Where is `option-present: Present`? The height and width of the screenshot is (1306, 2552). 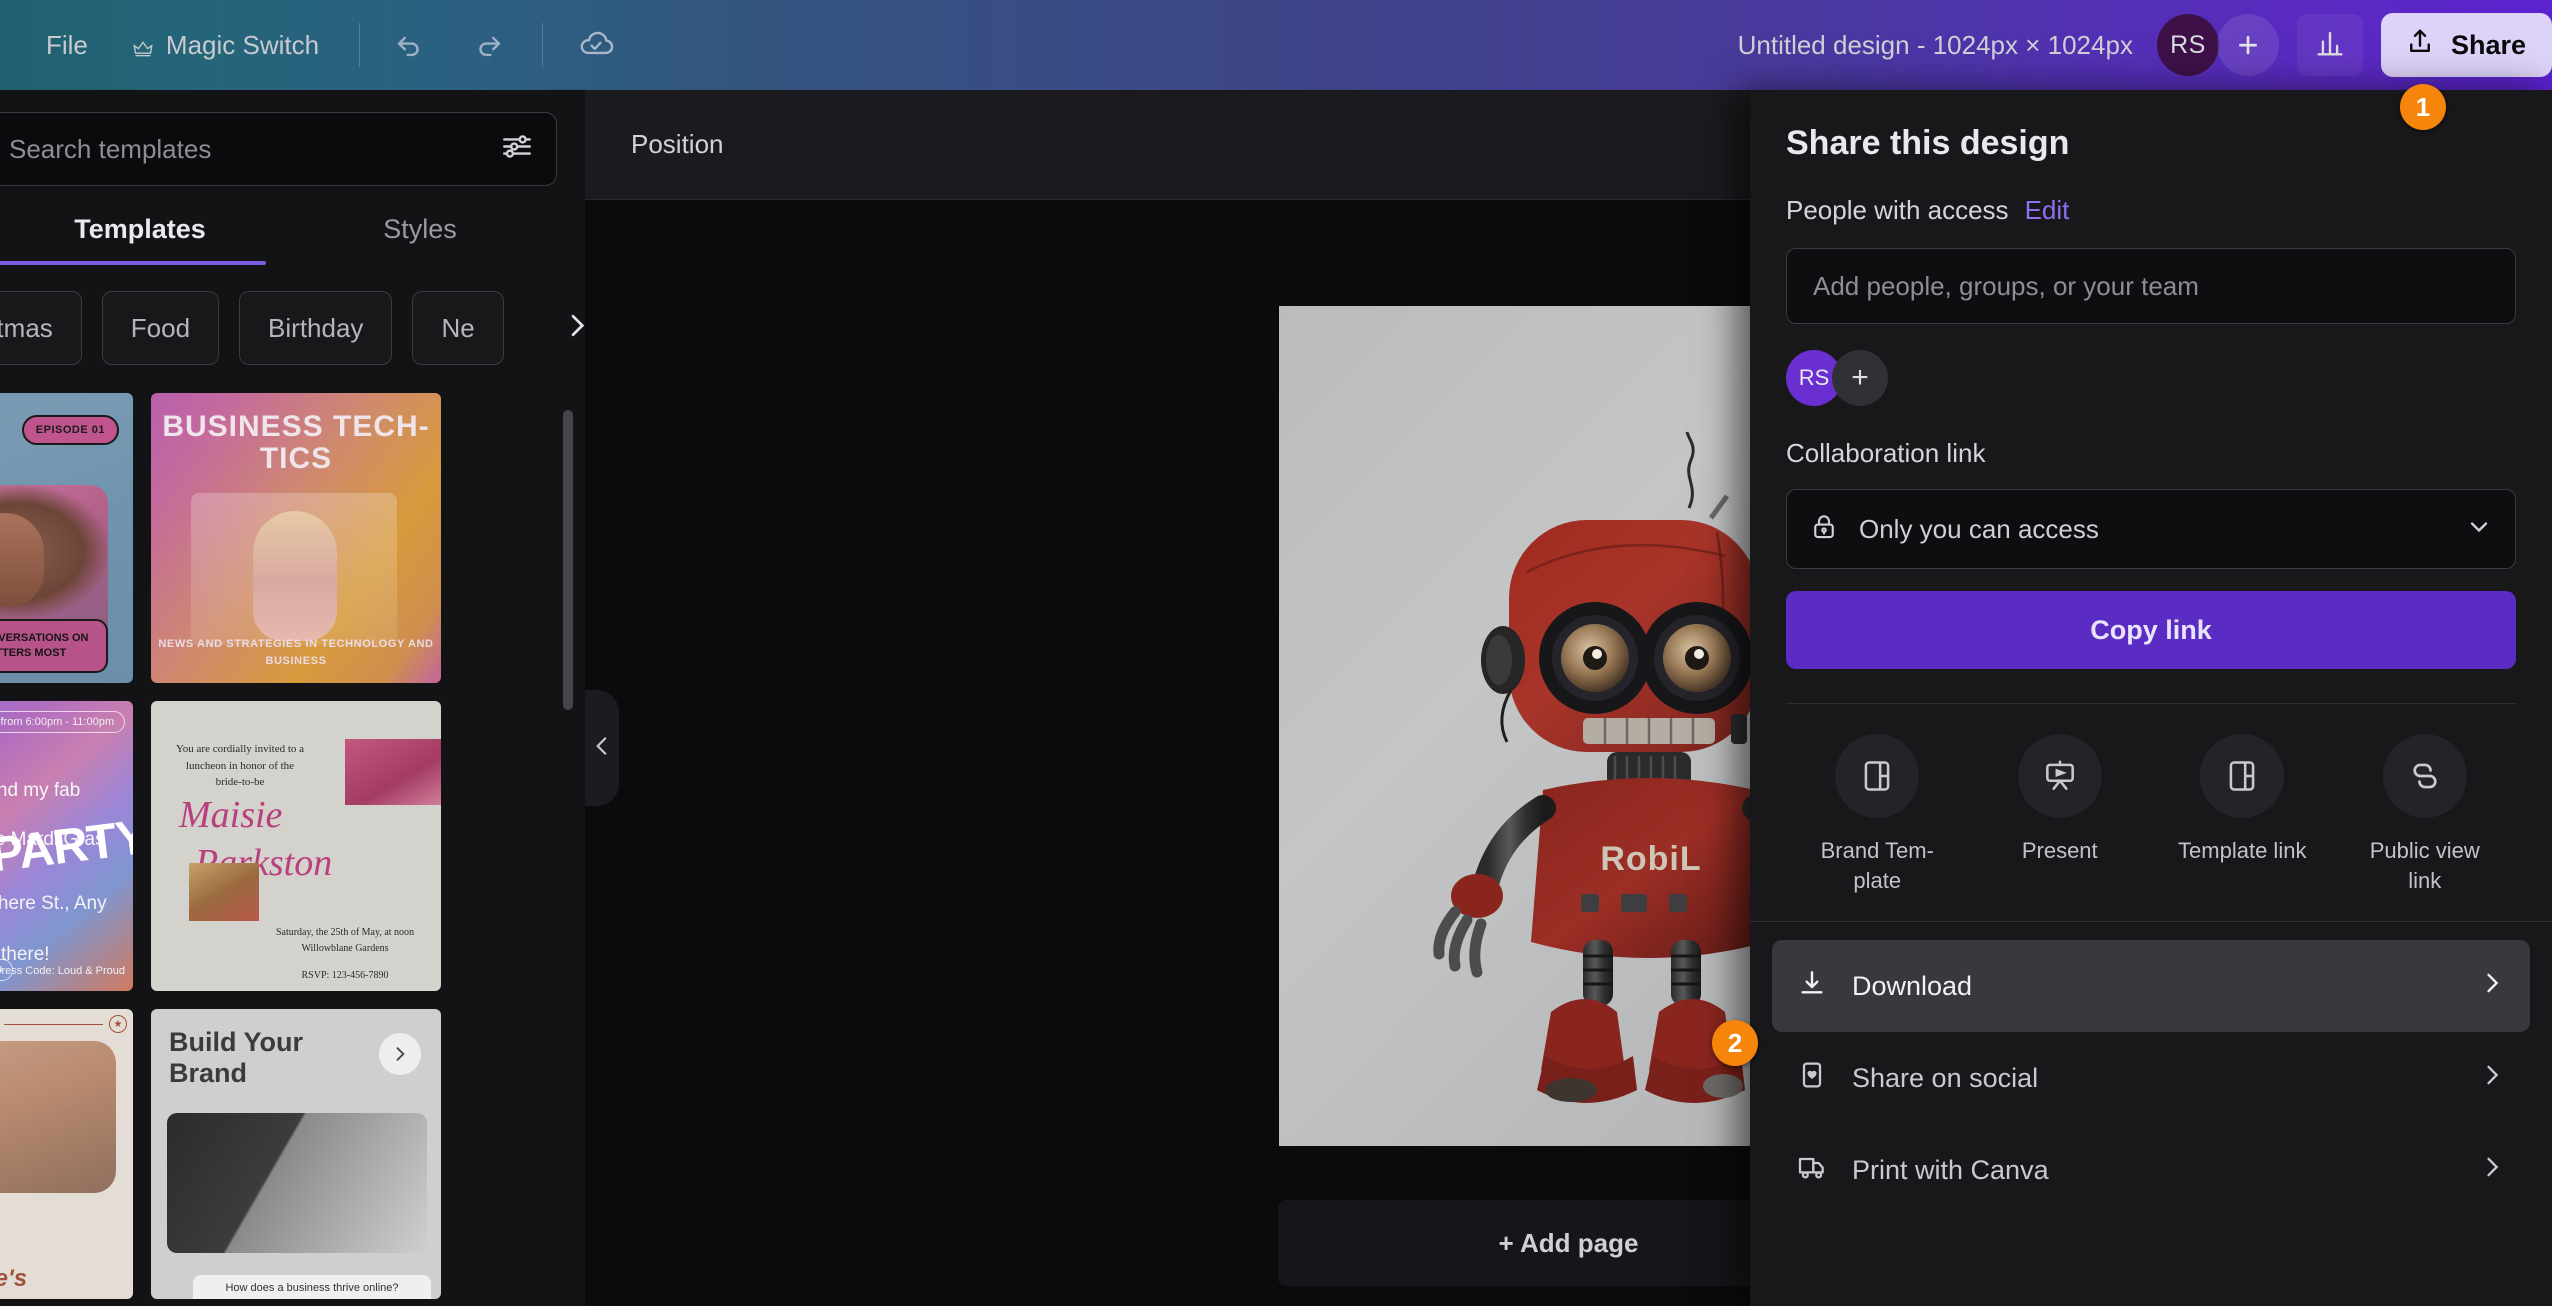
option-present: Present is located at coordinates (2060, 814).